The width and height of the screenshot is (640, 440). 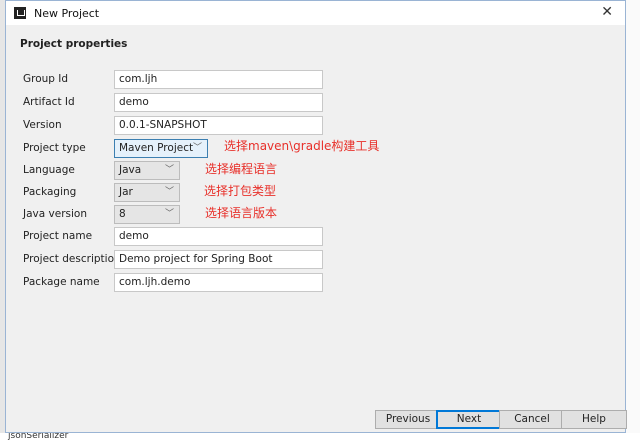 I want to click on intellij-app-icon, so click(x=20, y=13).